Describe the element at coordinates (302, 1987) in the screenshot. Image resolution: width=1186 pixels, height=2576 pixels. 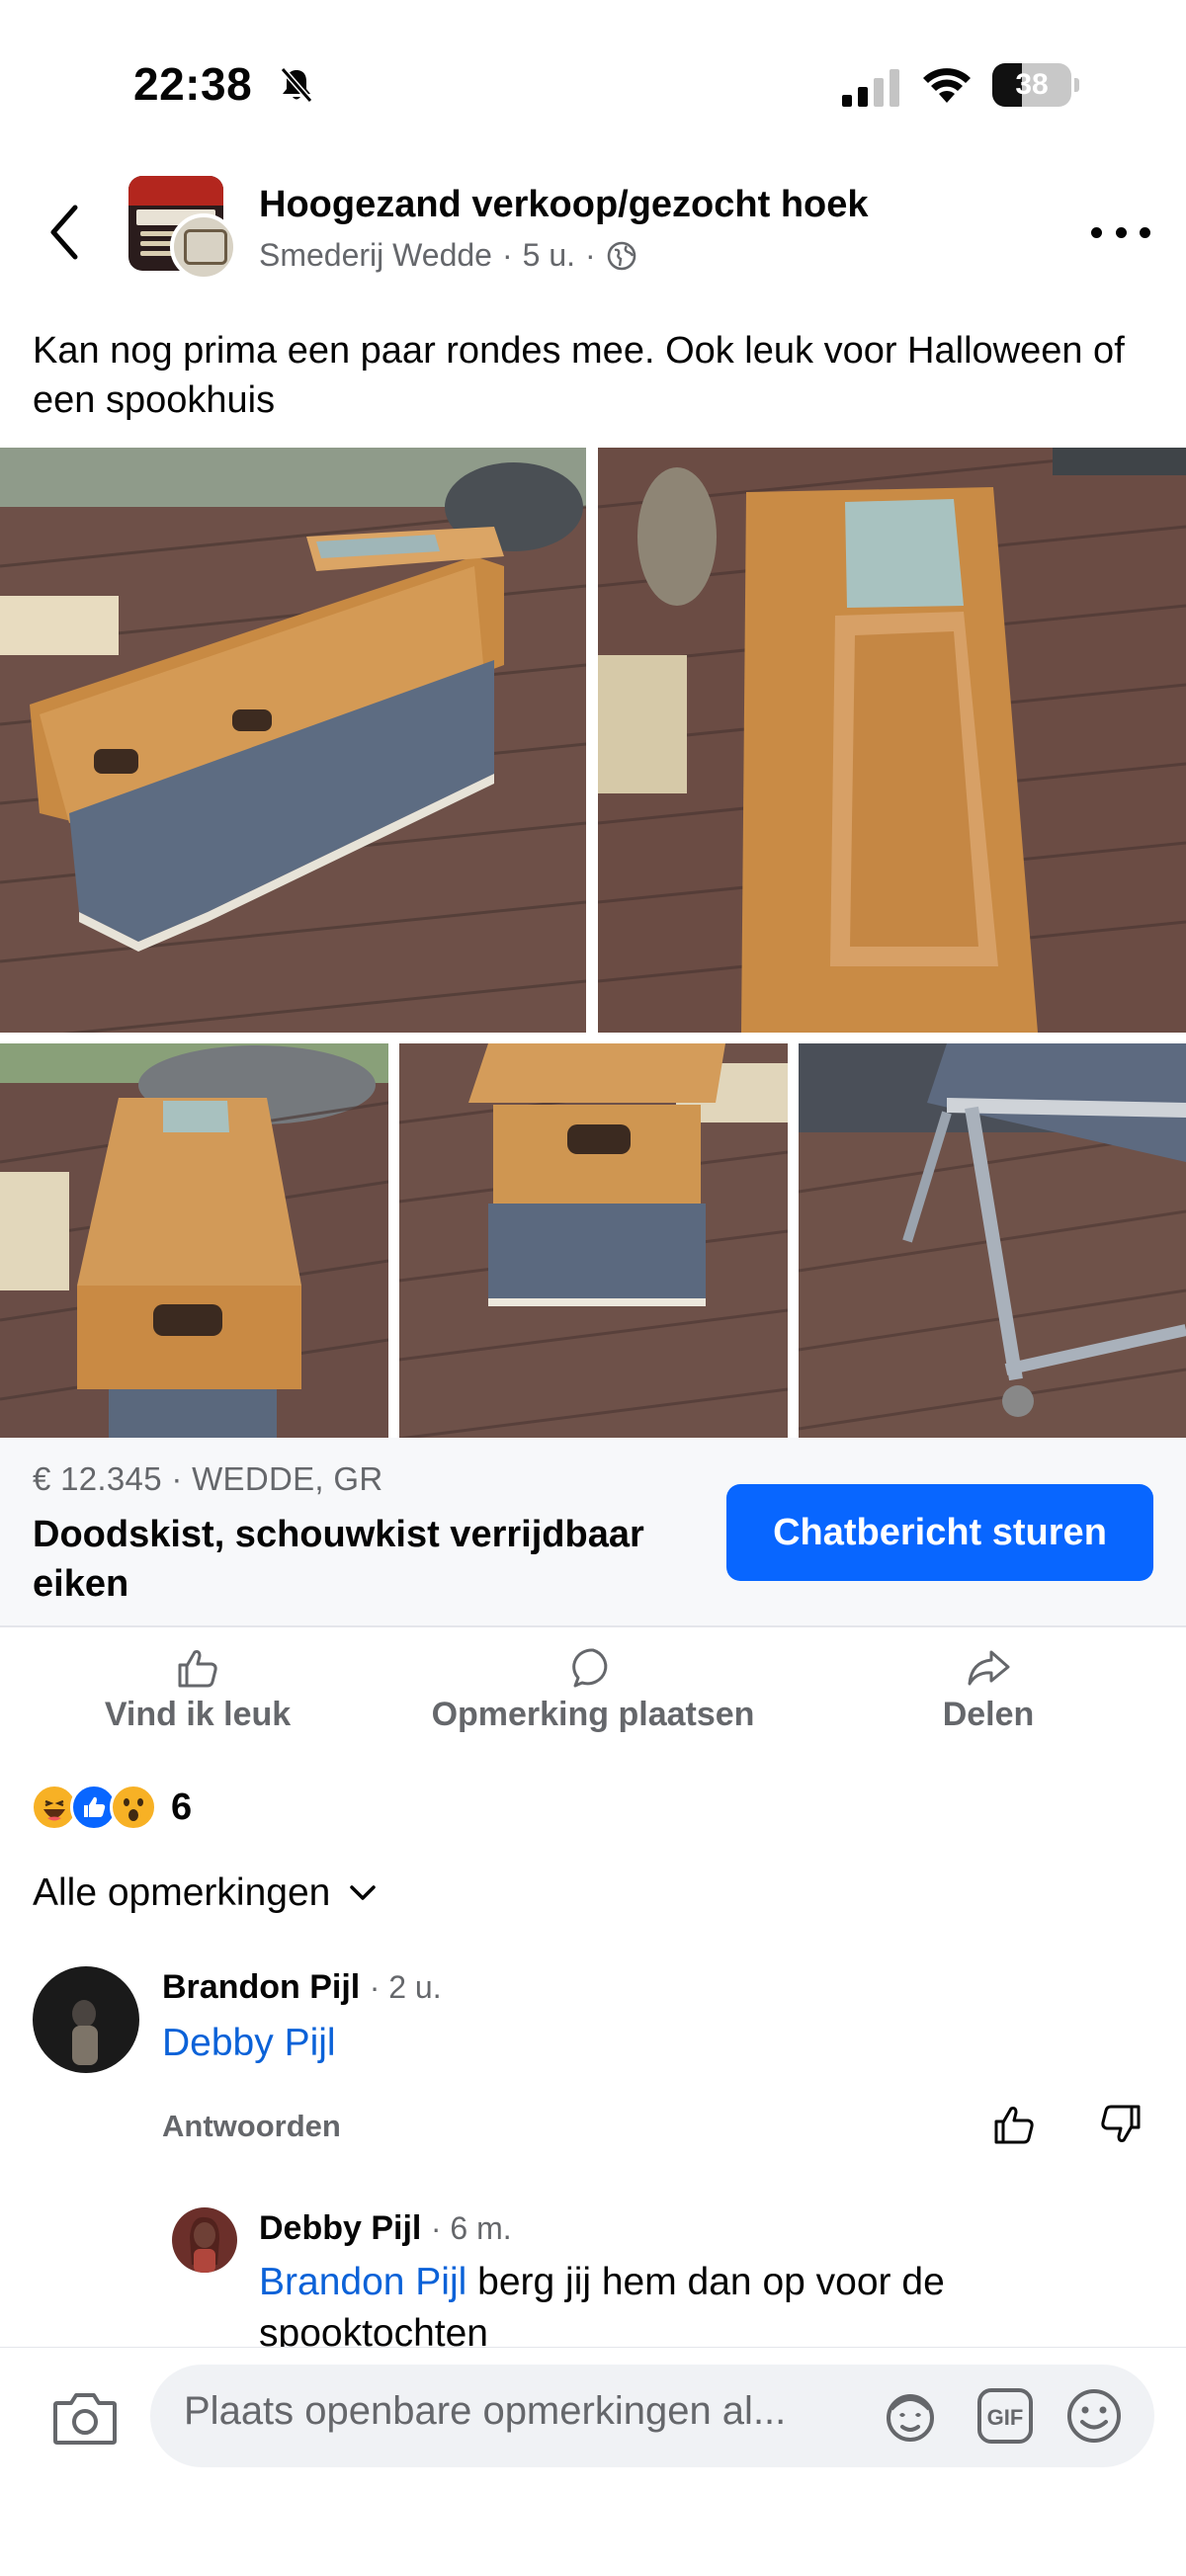
I see `comment-author: Brandon Pijl · 2 u.` at that location.